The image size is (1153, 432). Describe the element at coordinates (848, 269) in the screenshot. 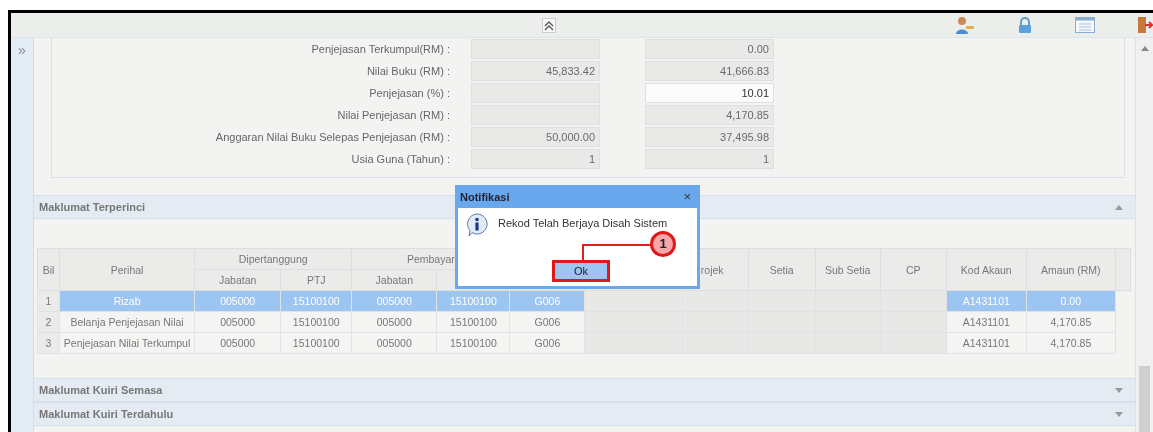

I see `column-header: Sub Setia` at that location.